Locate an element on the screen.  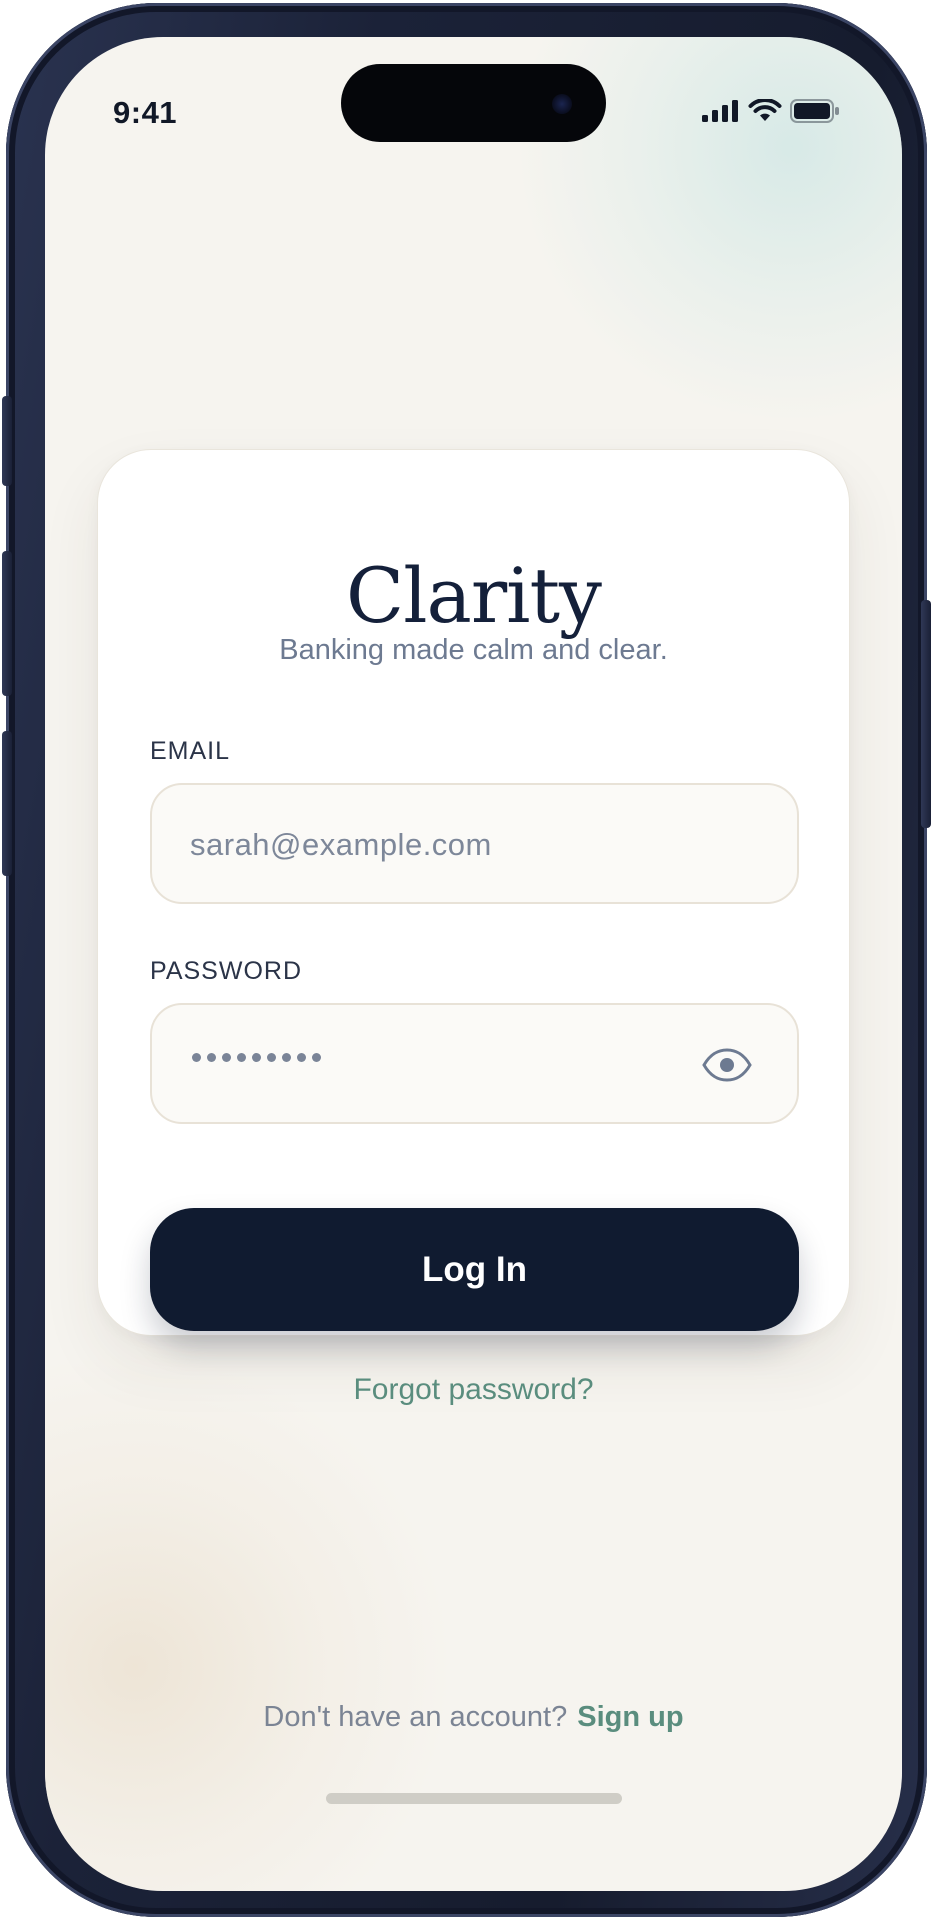
email-label: EMAIL is located at coordinates (190, 751).